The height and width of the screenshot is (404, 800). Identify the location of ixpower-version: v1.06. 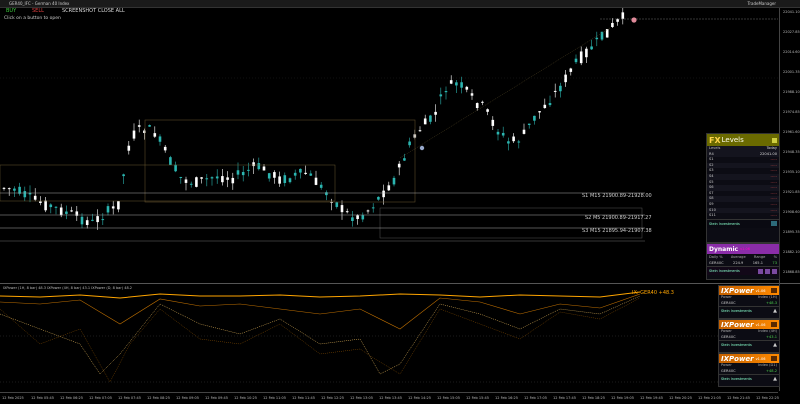
(760, 290).